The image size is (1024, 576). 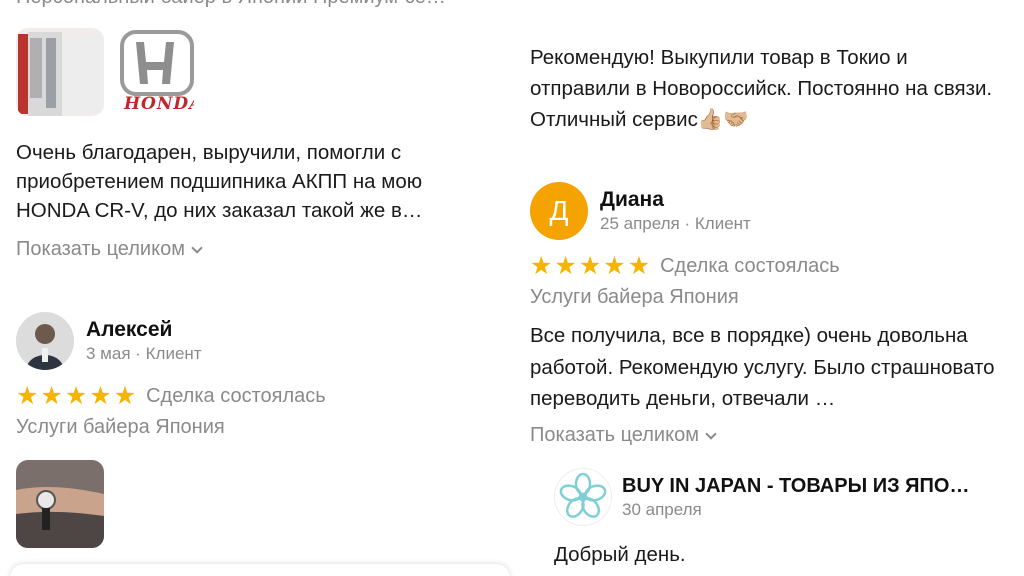 I want to click on person-avatar-image, so click(x=45, y=341).